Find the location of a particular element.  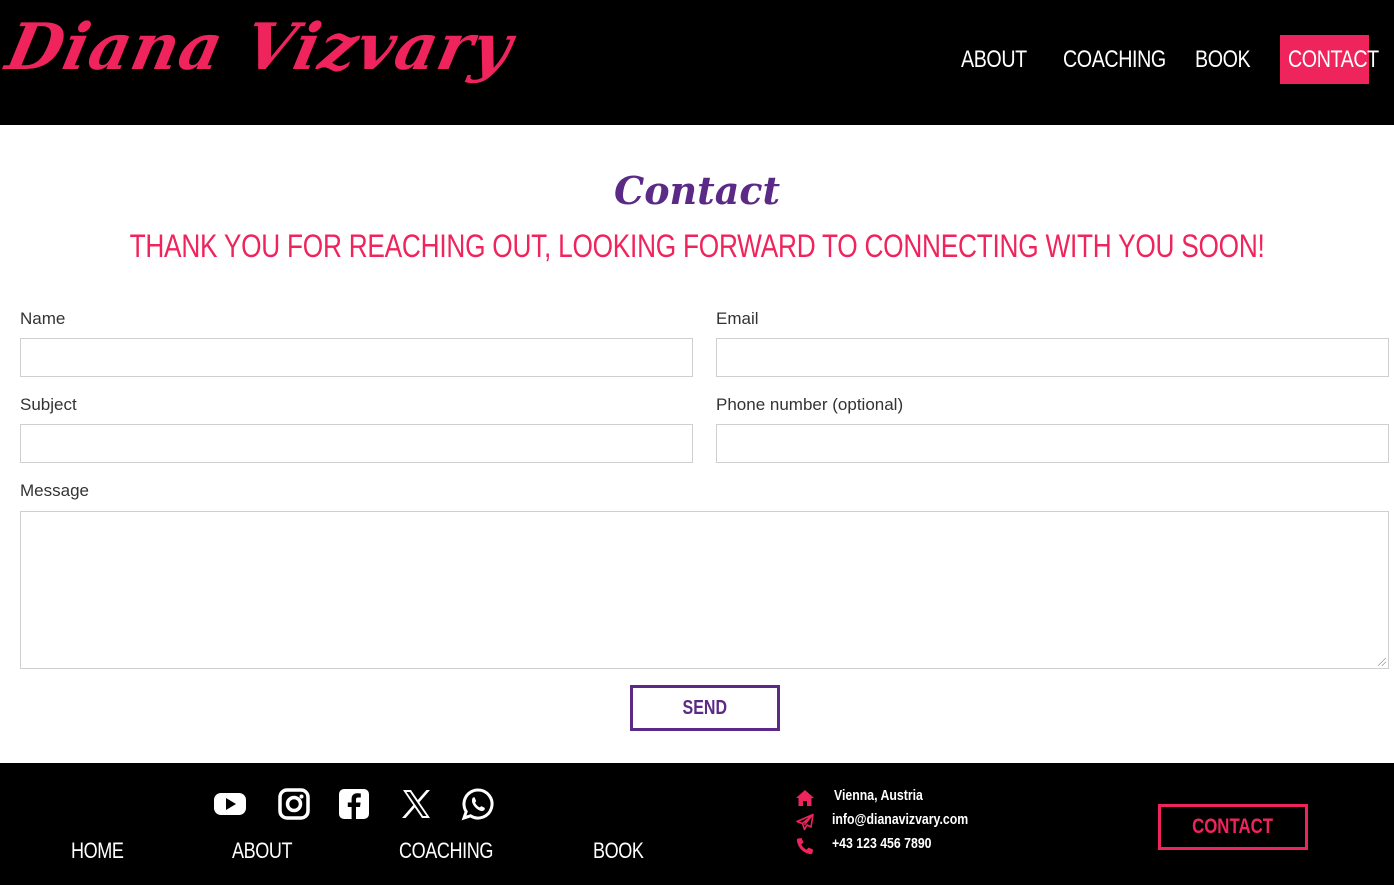

nav-contact: CONTACT is located at coordinates (1329, 59).